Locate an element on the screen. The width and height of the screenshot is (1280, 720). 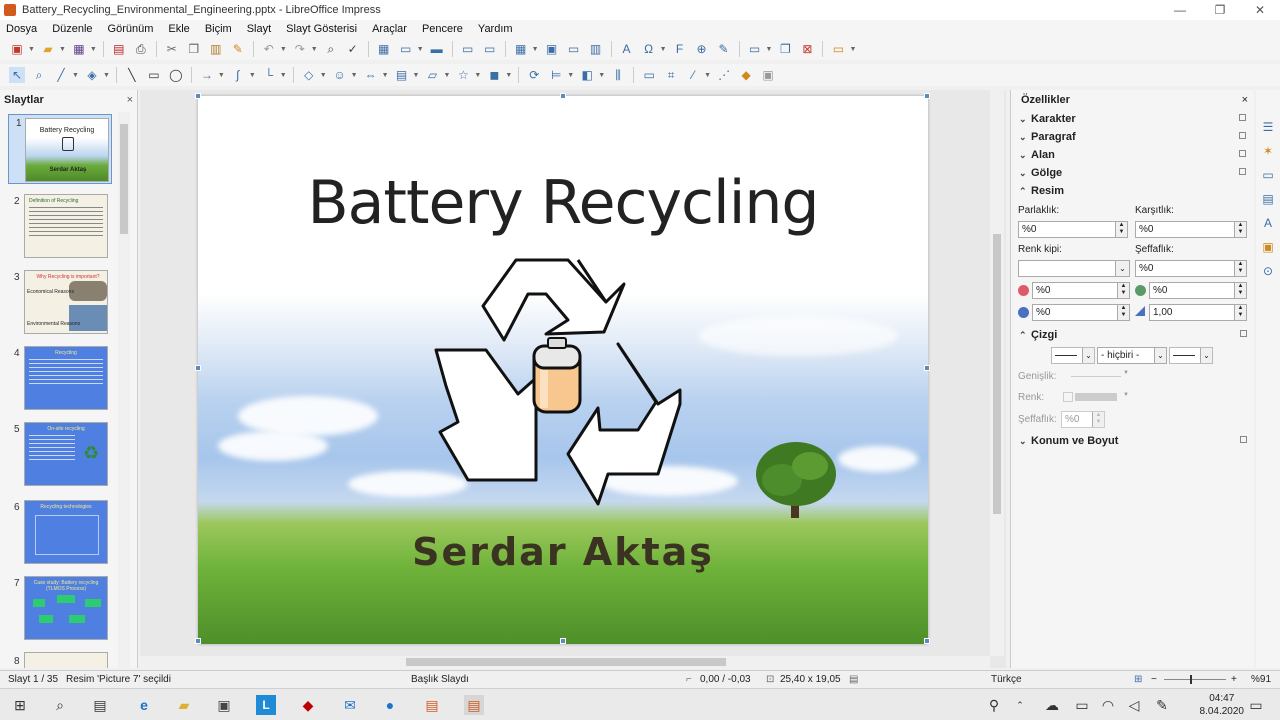
line-color-icon: ╱ is located at coordinates (61, 75).